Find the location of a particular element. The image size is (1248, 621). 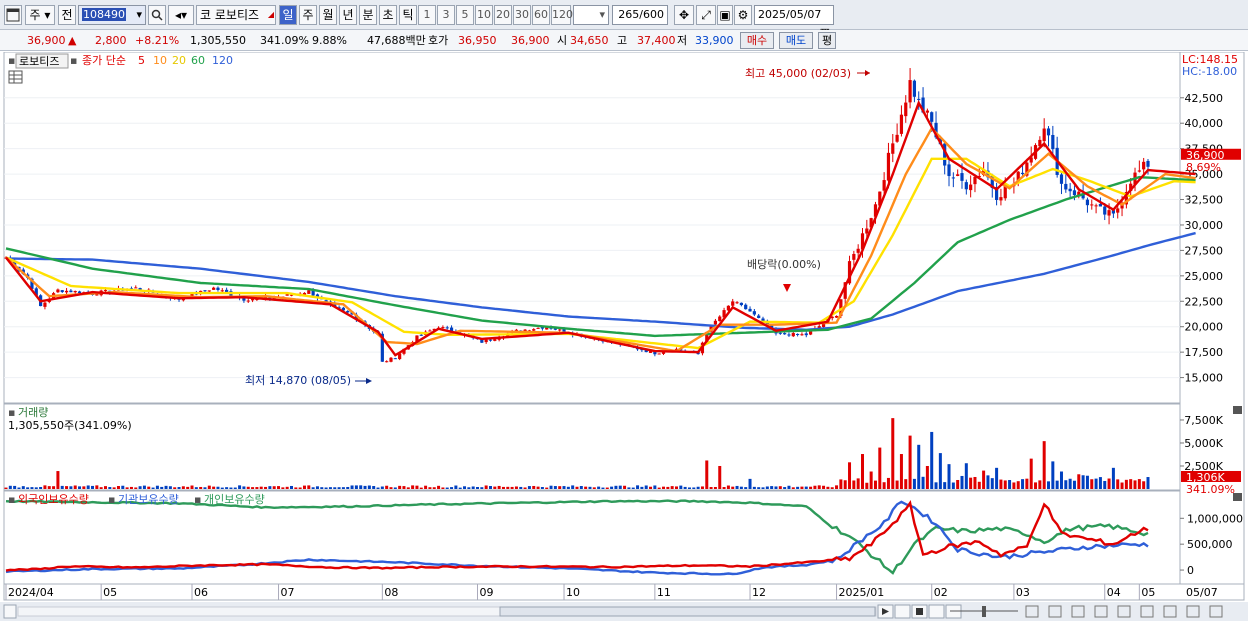

tab-year: 년 is located at coordinates (348, 15).